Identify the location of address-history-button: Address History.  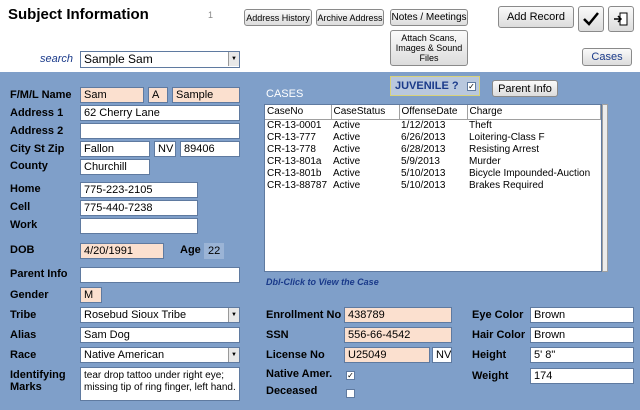
(278, 17).